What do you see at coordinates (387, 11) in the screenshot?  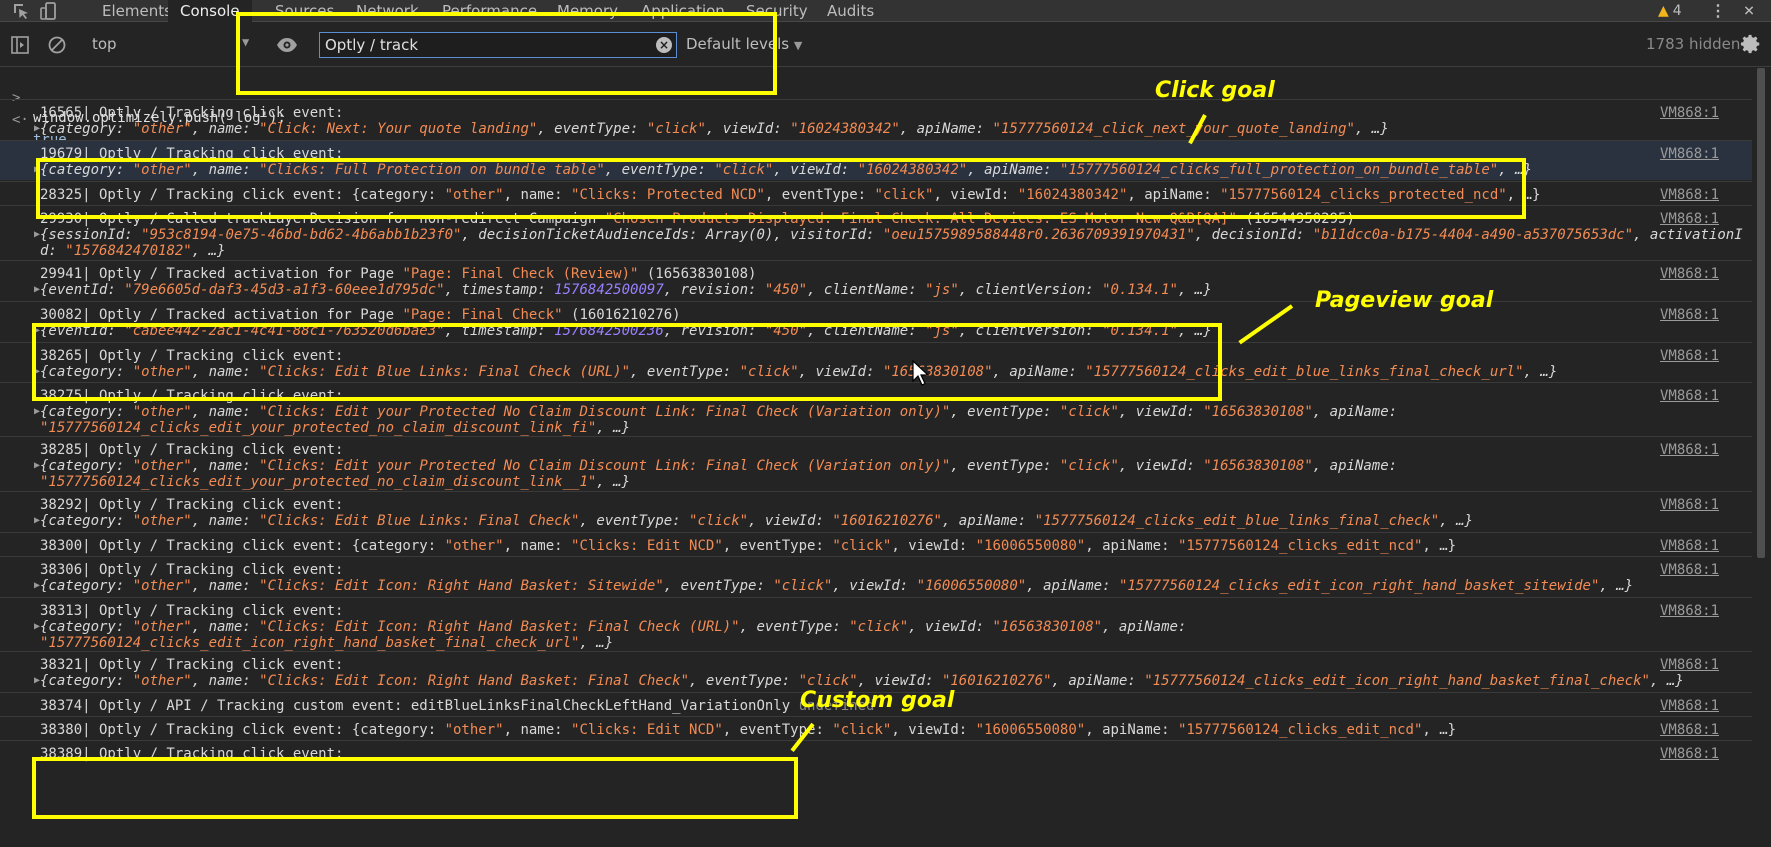 I see `tab-network: Network` at bounding box center [387, 11].